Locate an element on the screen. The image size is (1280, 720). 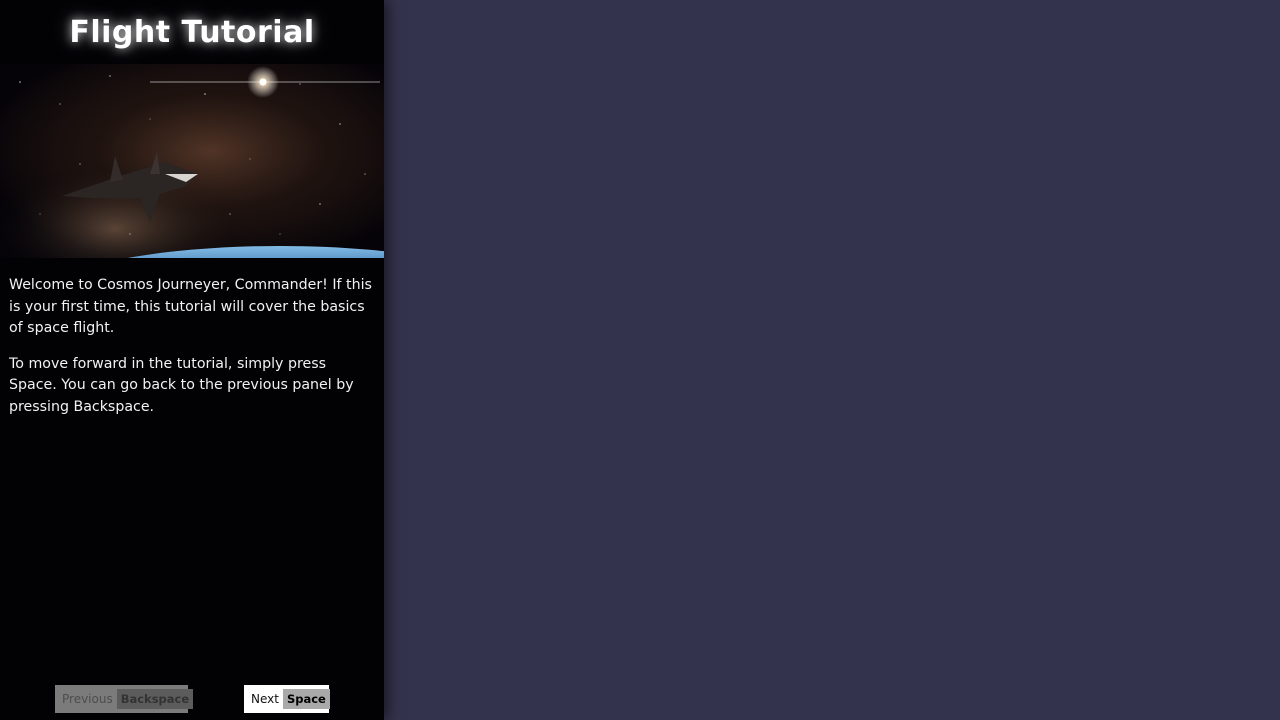
next-button-label: Next is located at coordinates (265, 699).